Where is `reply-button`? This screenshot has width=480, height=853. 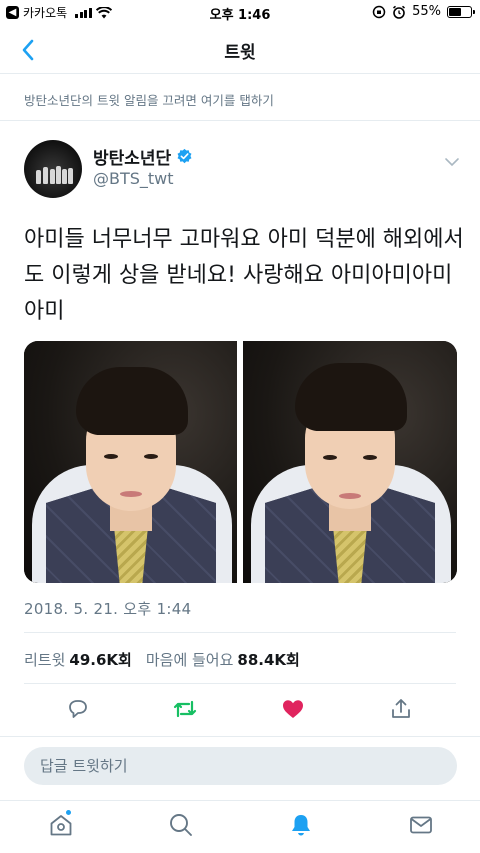
reply-button is located at coordinates (78, 709).